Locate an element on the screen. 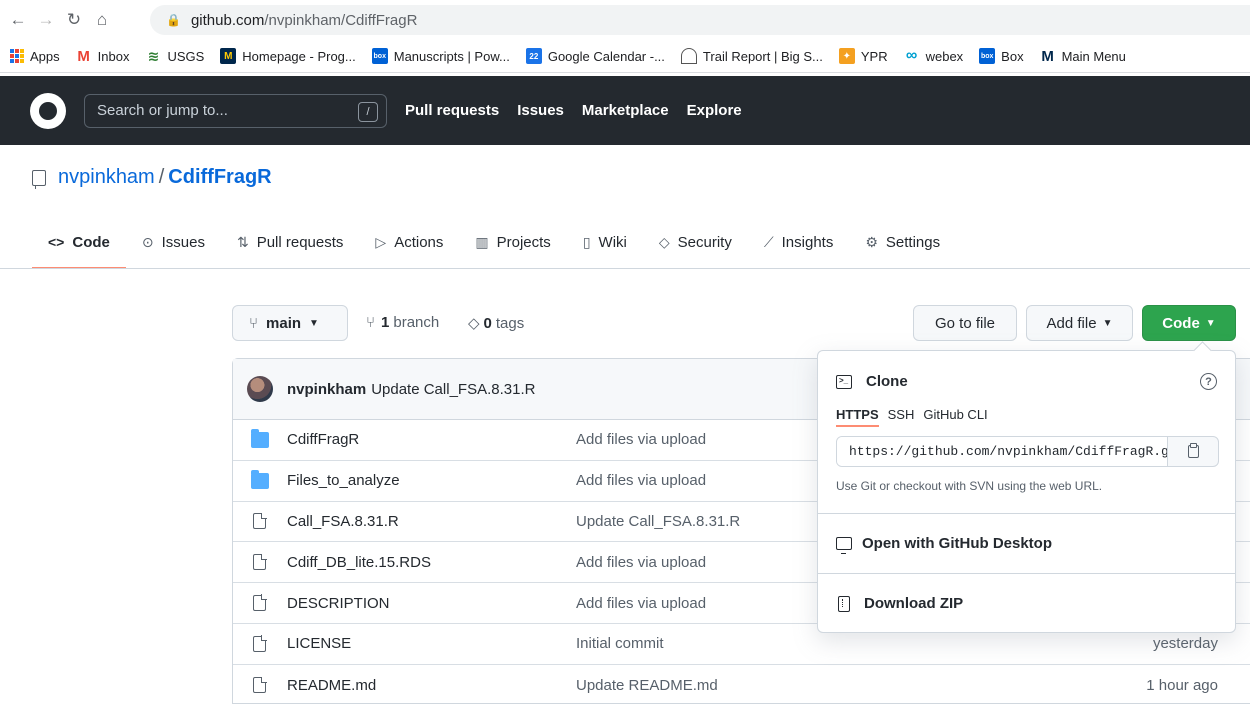  tab-https: HTTPS is located at coordinates (857, 417).